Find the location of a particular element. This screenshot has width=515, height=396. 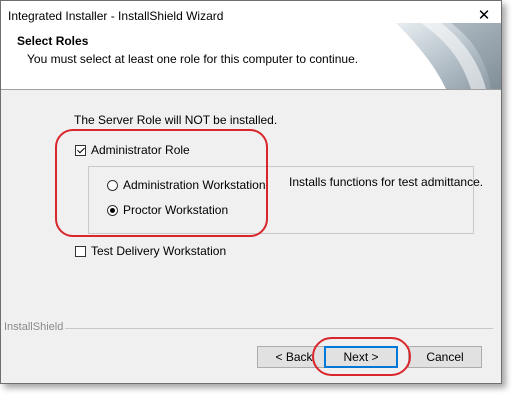

server-role-notice: The Server Role will NOT be installed. is located at coordinates (176, 120).